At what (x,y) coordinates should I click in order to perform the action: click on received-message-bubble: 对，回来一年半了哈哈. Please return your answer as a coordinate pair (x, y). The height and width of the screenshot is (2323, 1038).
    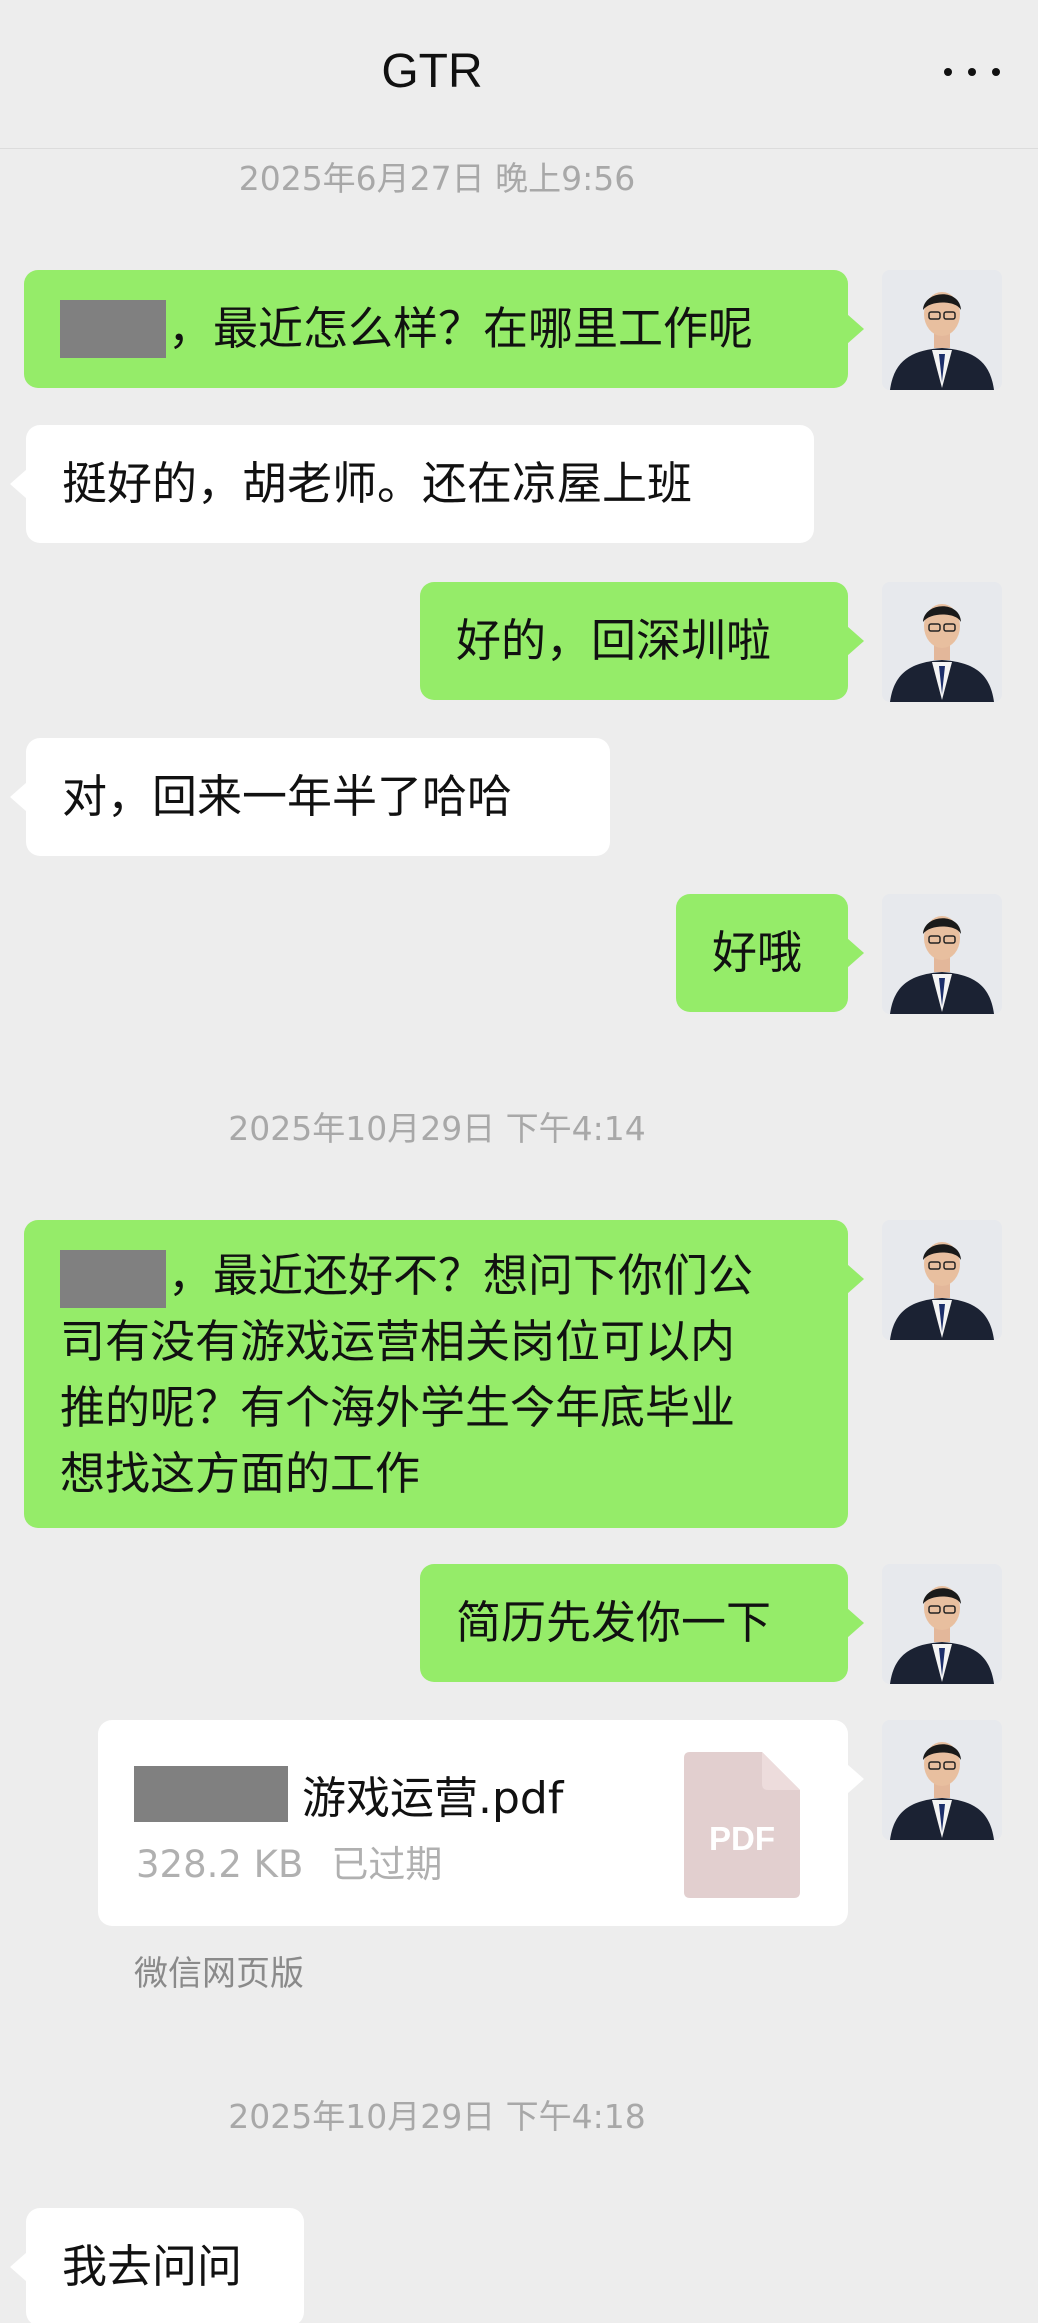
    Looking at the image, I should click on (310, 797).